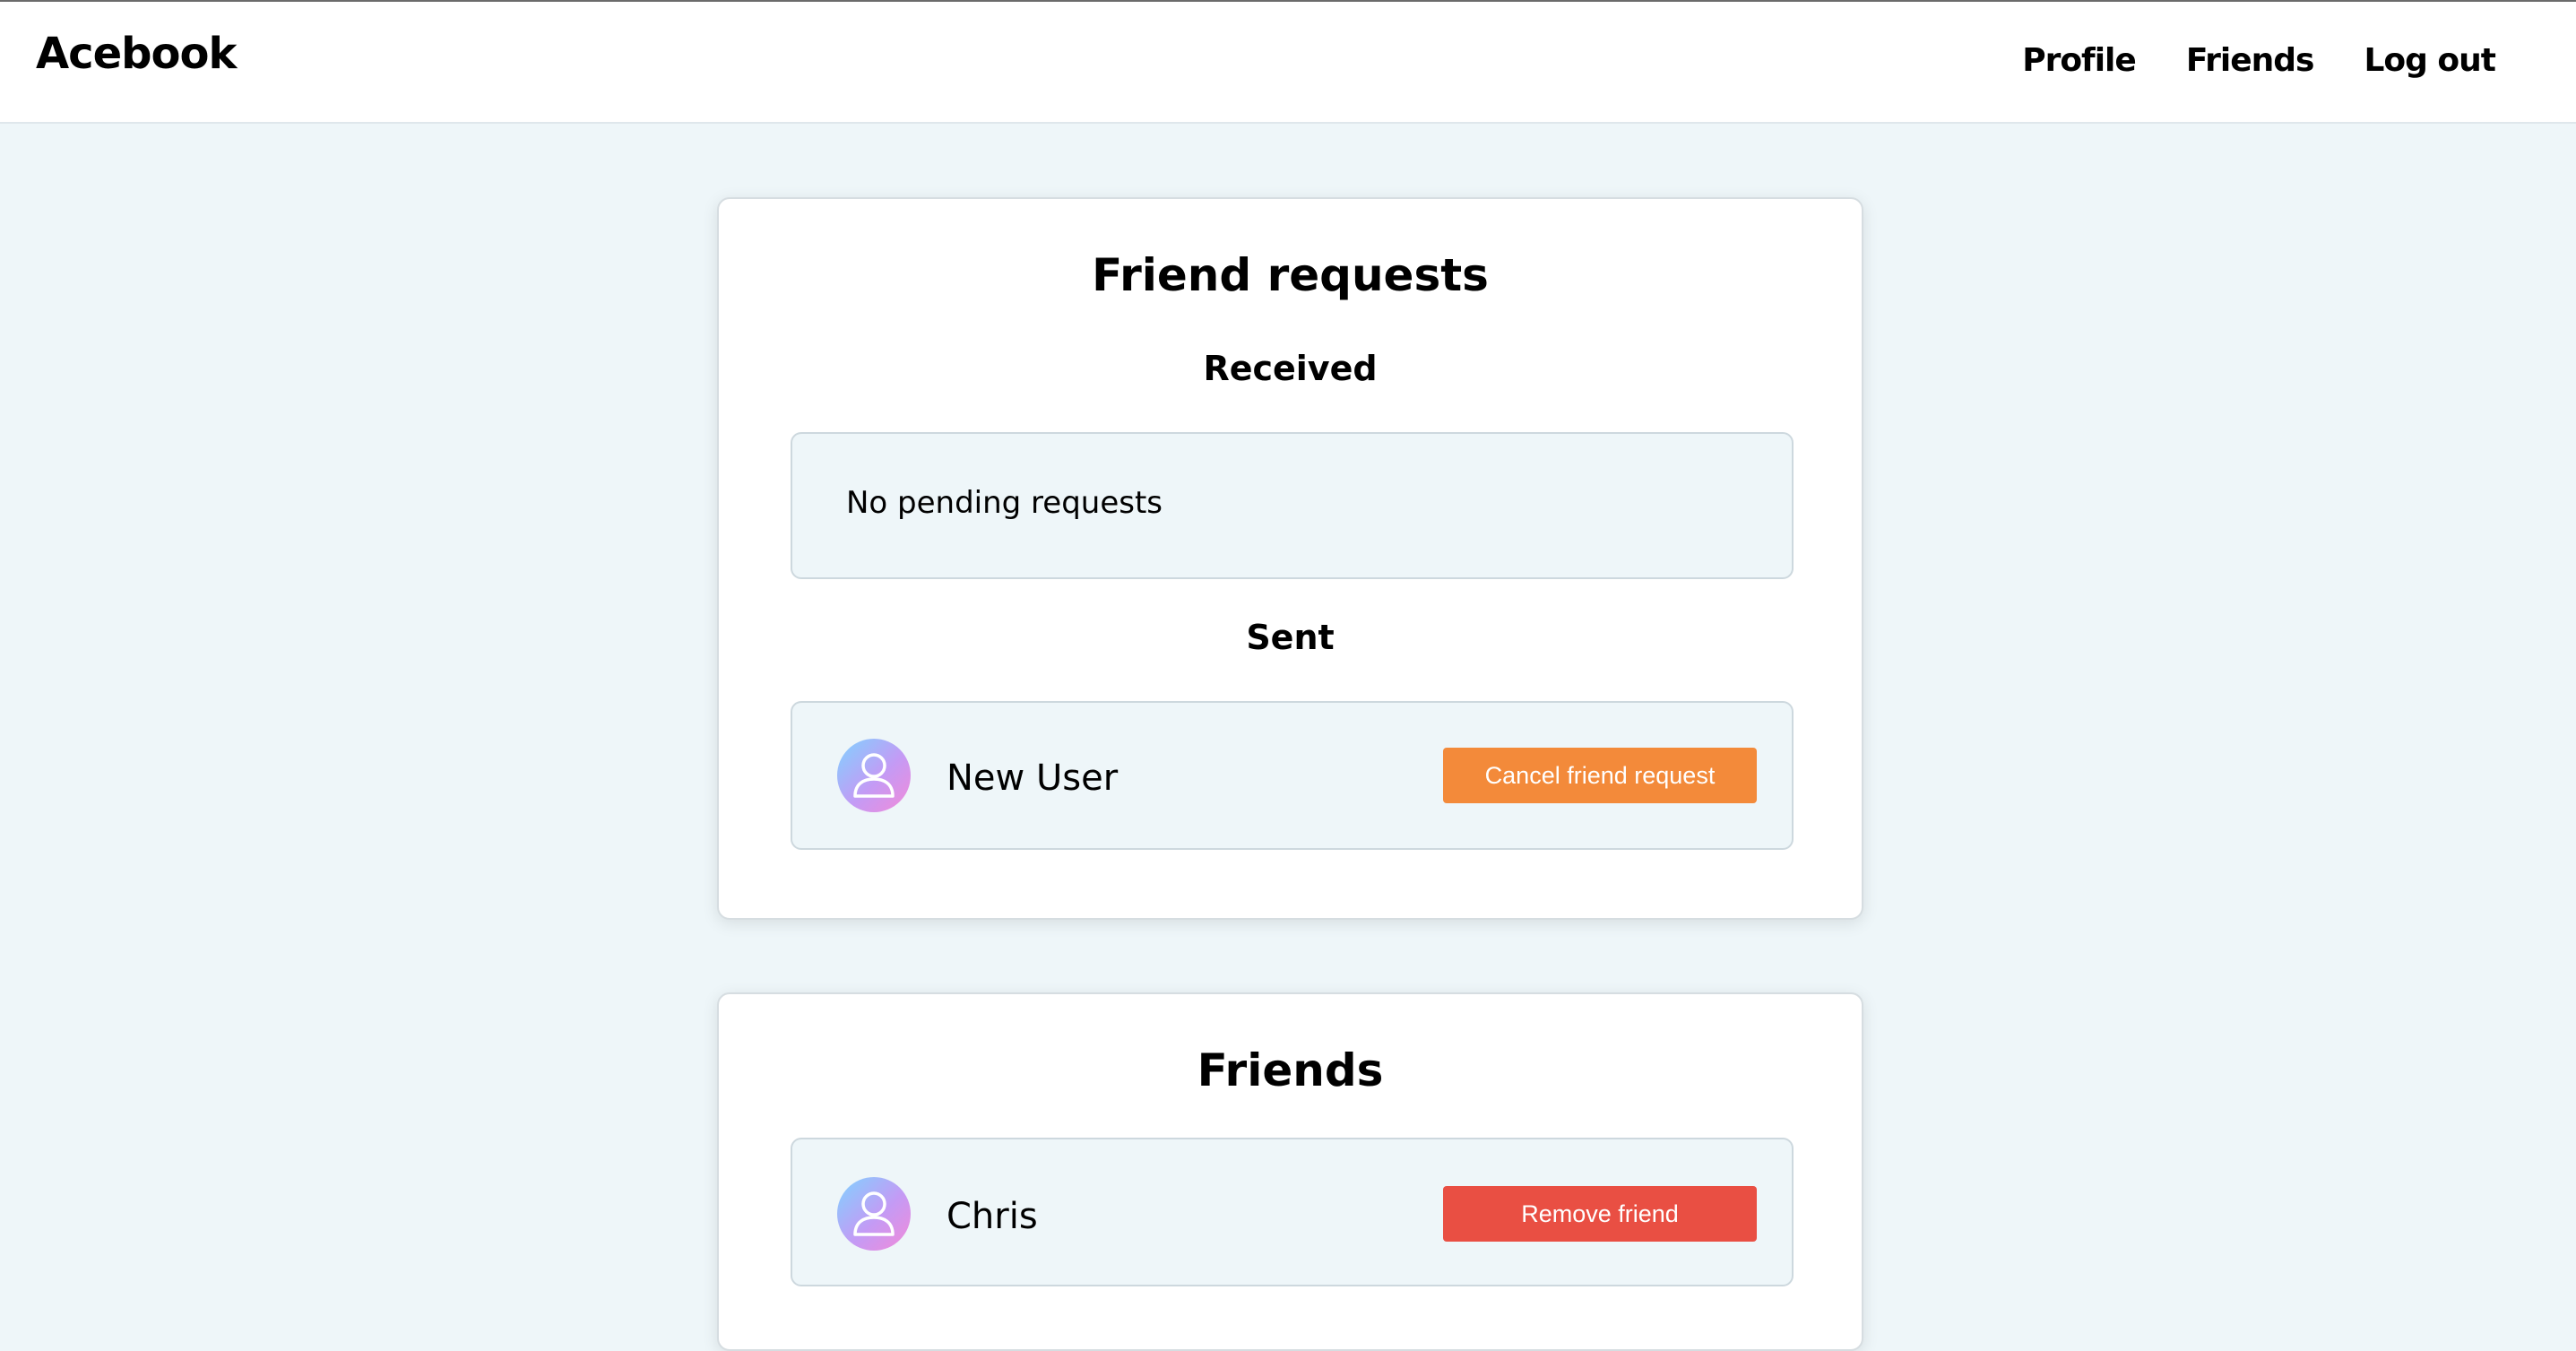 The height and width of the screenshot is (1351, 2576). Describe the element at coordinates (1600, 1214) in the screenshot. I see `remove-friend-button: Remove friend` at that location.